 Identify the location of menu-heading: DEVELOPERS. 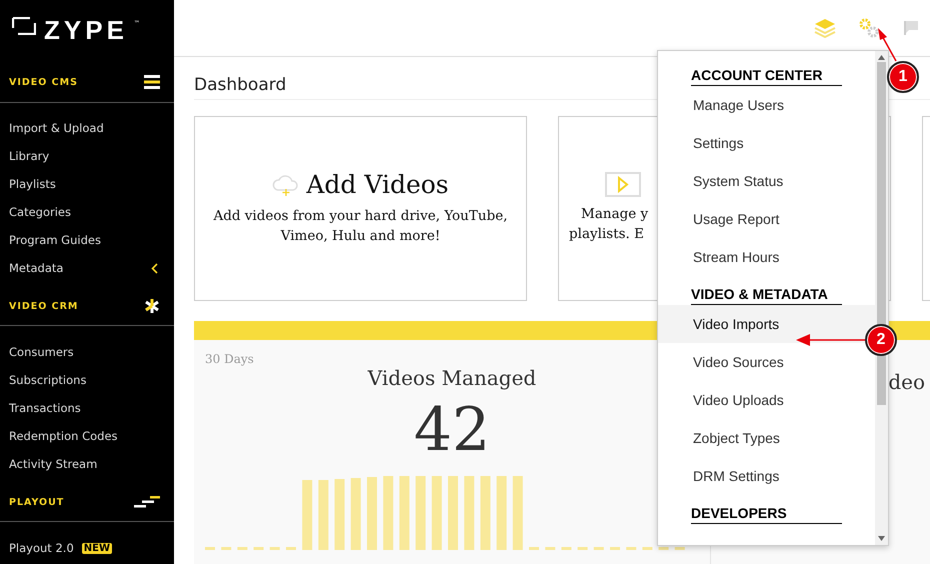
(766, 514).